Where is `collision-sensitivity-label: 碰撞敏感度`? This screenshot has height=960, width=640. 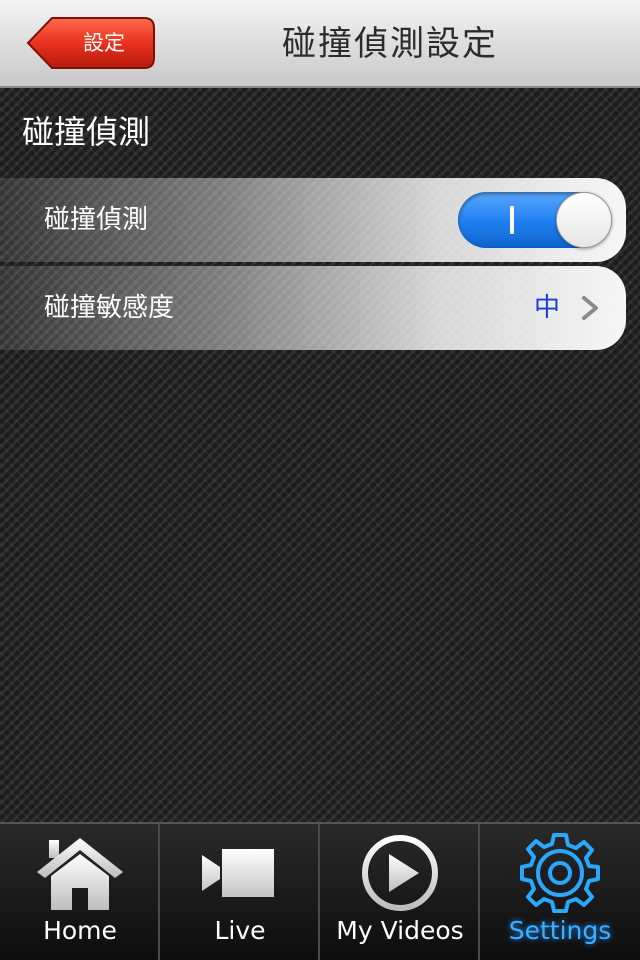 collision-sensitivity-label: 碰撞敏感度 is located at coordinates (109, 308).